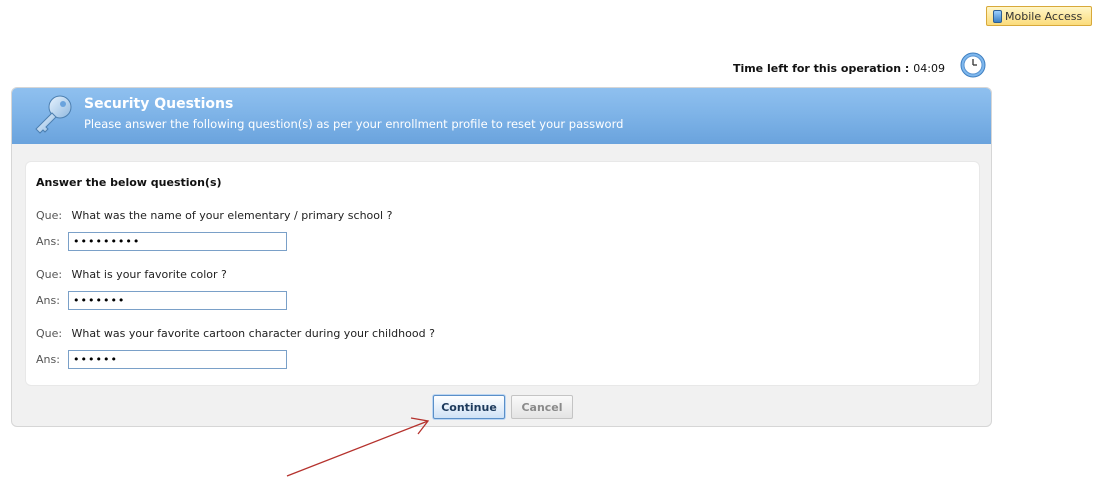 The height and width of the screenshot is (481, 1098). What do you see at coordinates (177, 359) in the screenshot?
I see `answer-input: ••••••` at bounding box center [177, 359].